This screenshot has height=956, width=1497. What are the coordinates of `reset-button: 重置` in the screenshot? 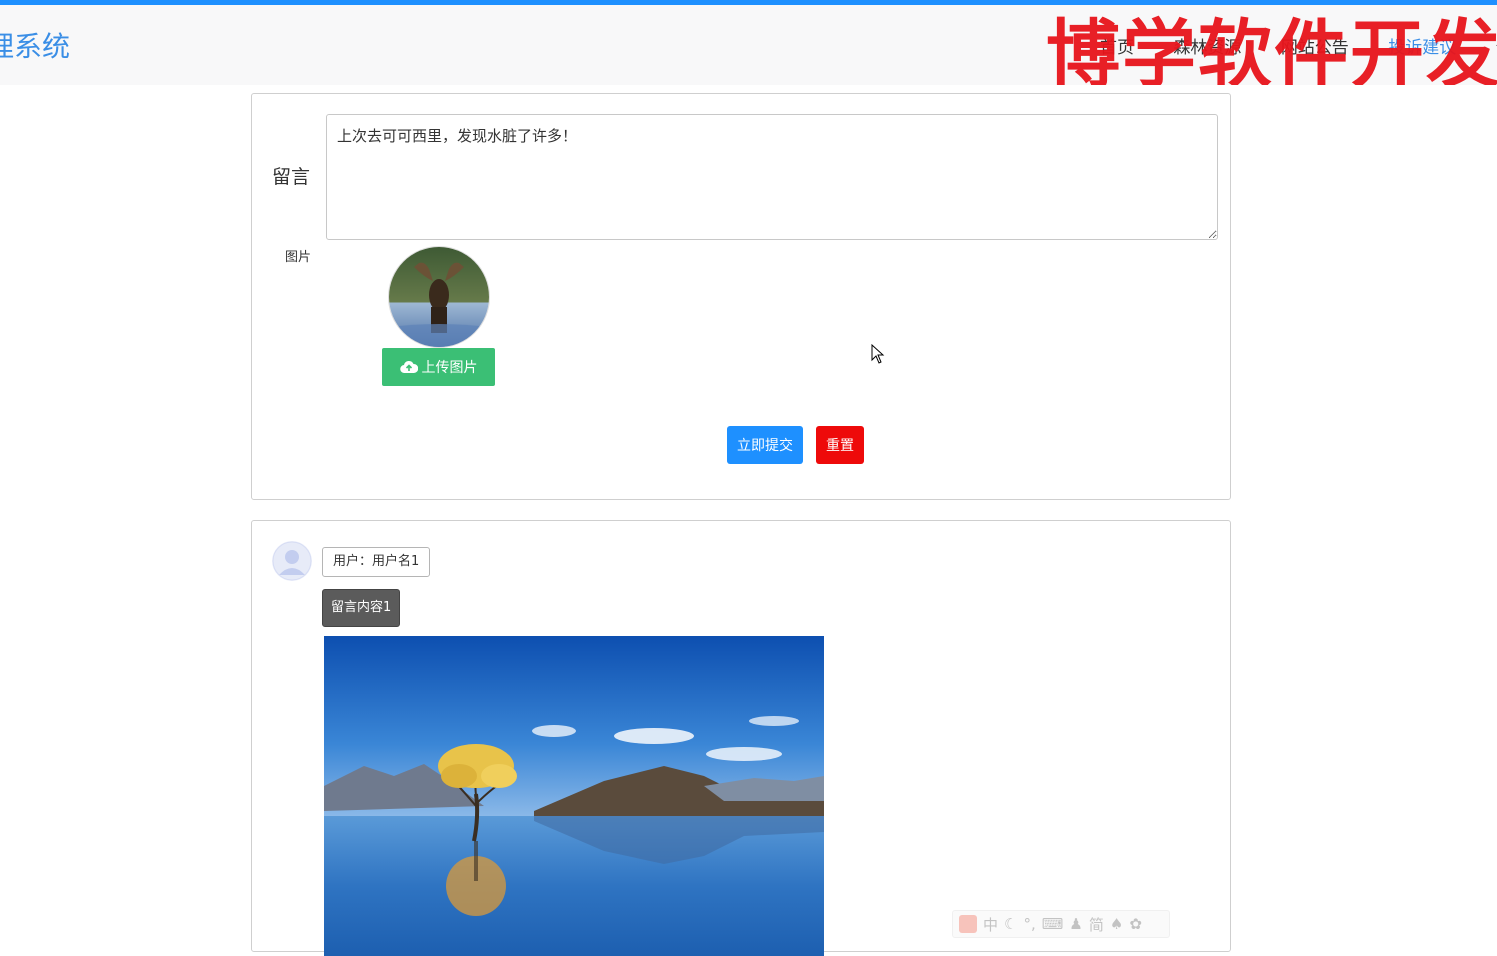 It's located at (840, 445).